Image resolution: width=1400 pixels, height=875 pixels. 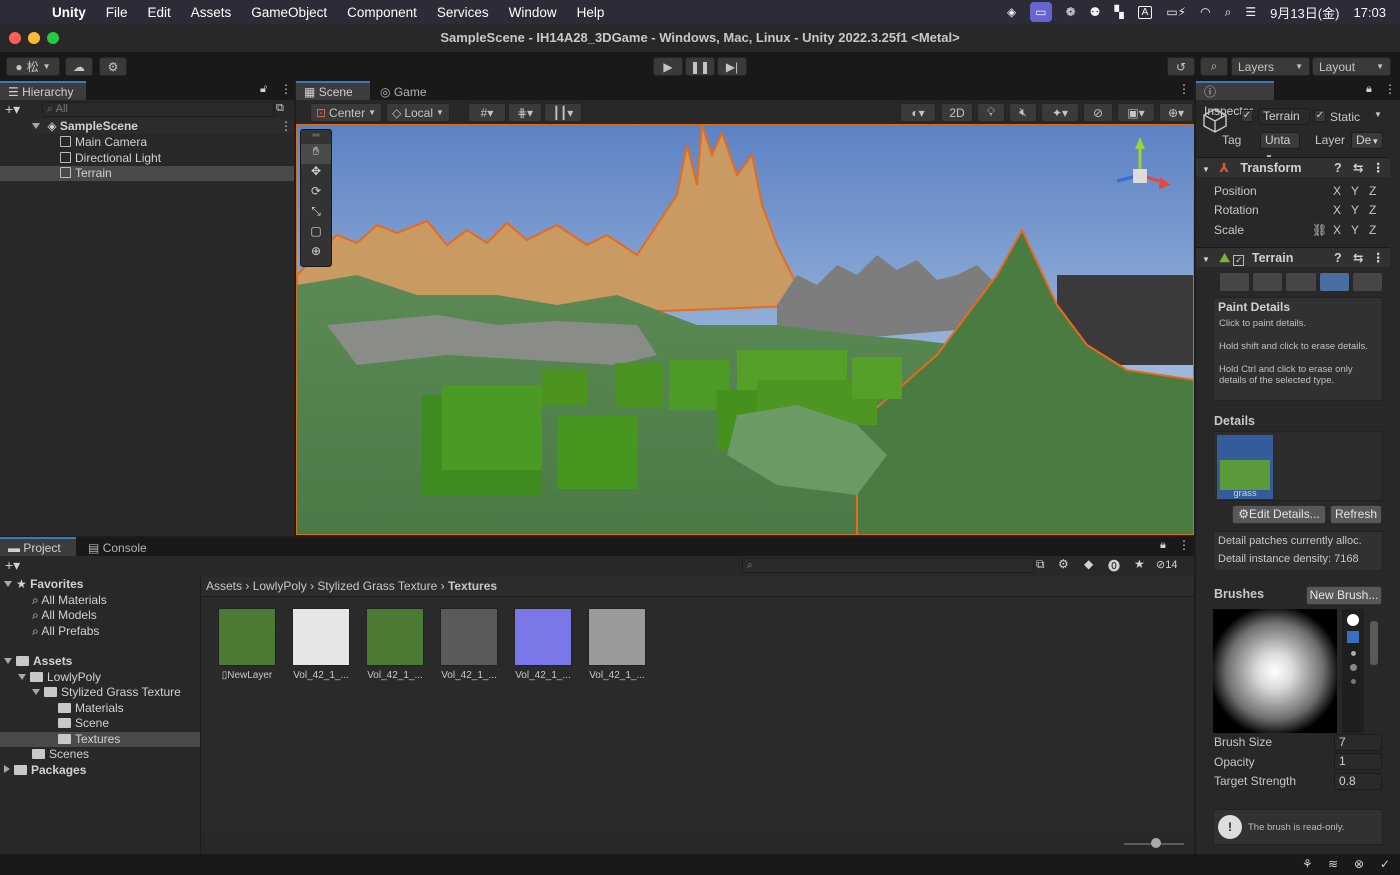 I want to click on hidden-objects-toggle: ⊘, so click(x=1098, y=112).